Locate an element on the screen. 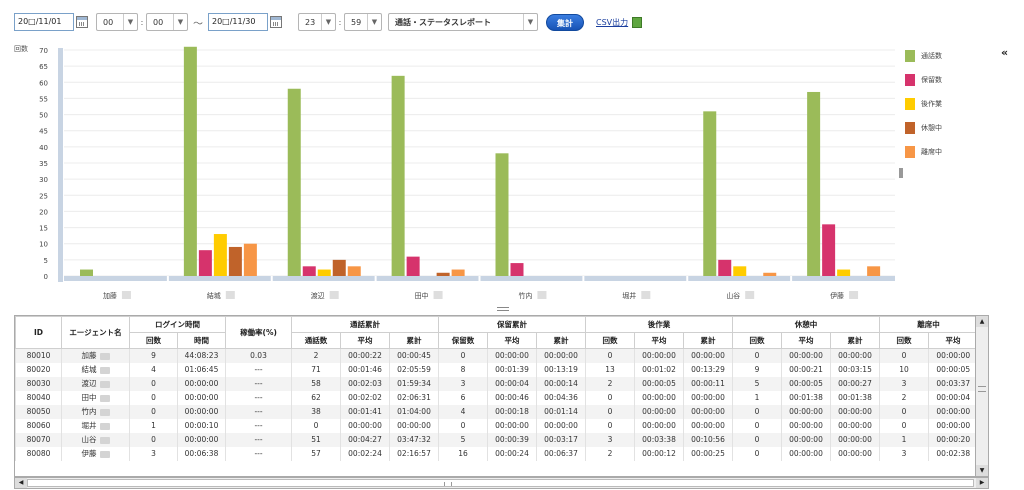  scroll-up-icon: ▲ is located at coordinates (982, 321).